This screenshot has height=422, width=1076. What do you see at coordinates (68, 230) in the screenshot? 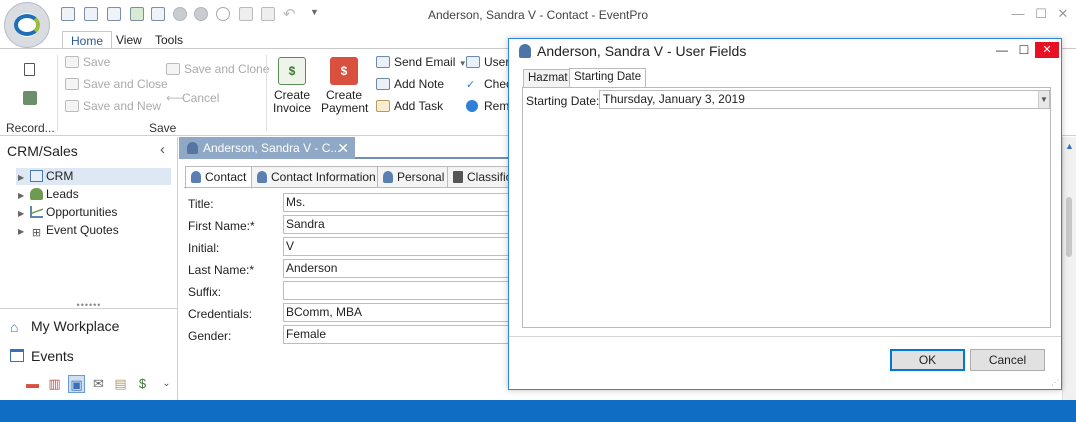
I see `tree-item-event-quotes: ▶ ⊞ Event Quotes` at bounding box center [68, 230].